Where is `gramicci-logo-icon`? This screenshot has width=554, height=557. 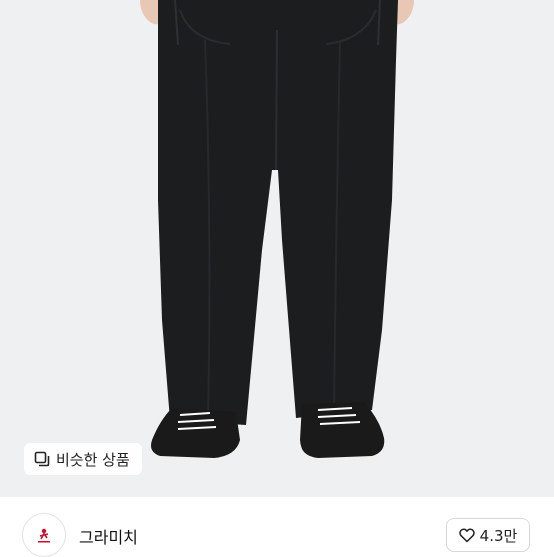
gramicci-logo-icon is located at coordinates (44, 535).